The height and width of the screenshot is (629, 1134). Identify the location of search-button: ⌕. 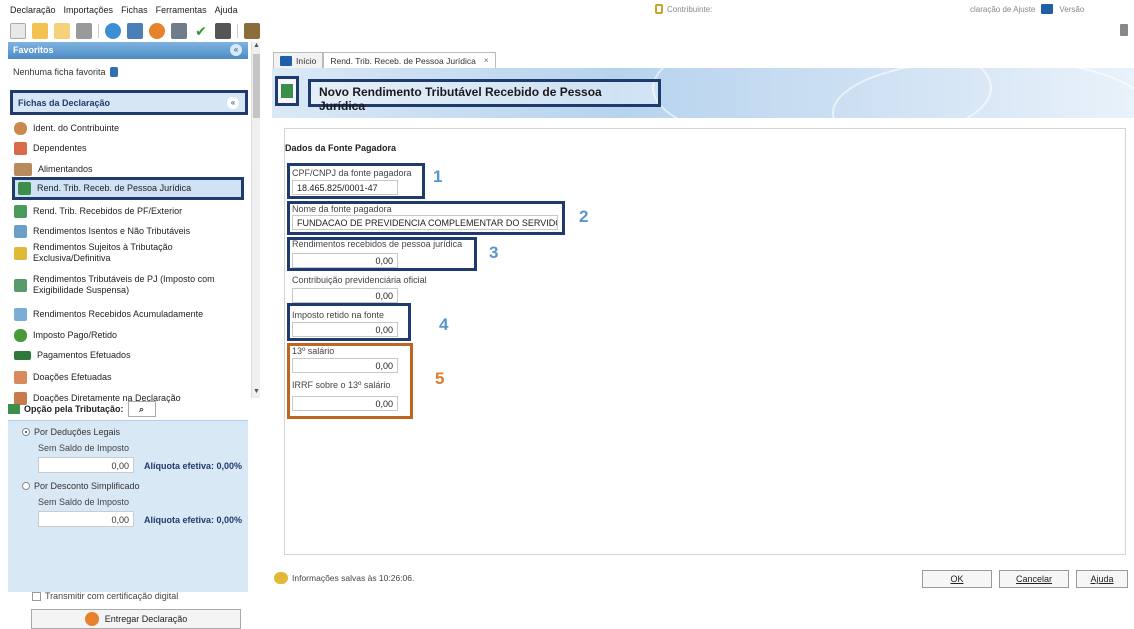
(141, 409).